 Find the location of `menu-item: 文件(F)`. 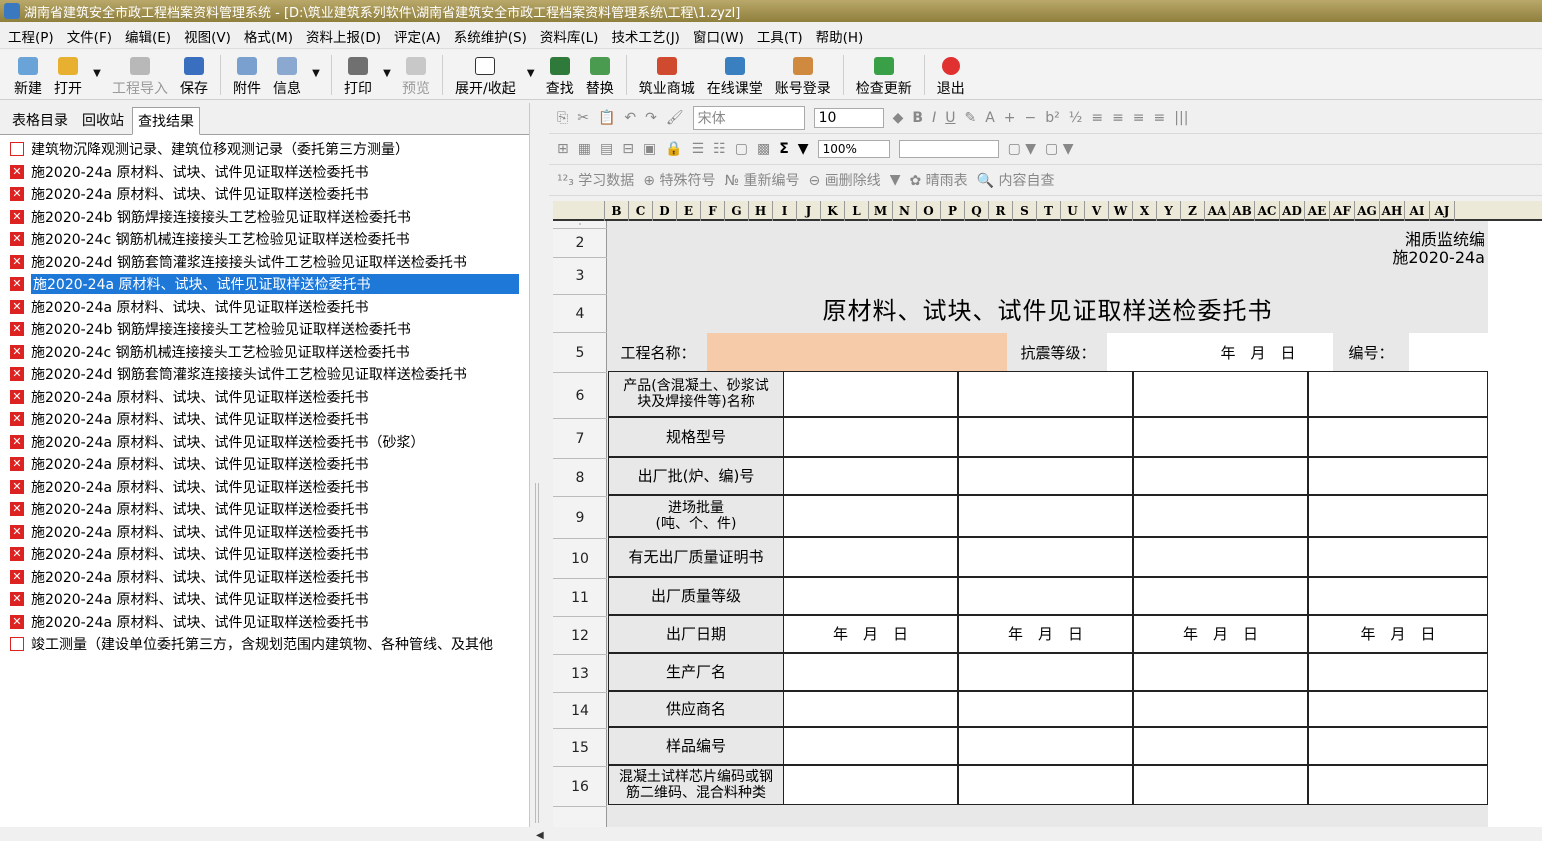

menu-item: 文件(F) is located at coordinates (89, 36).